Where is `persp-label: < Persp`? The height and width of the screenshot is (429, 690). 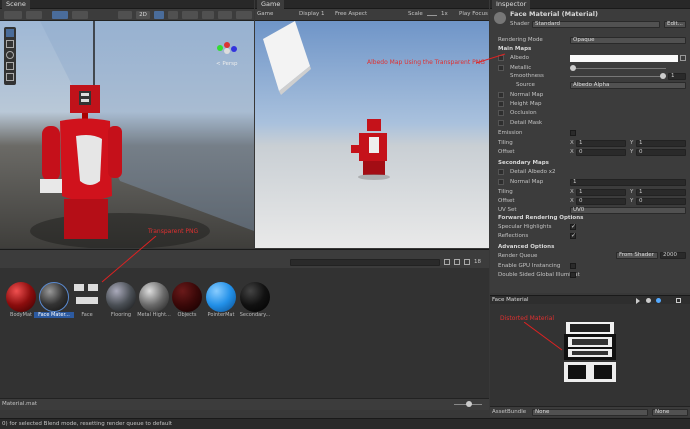
persp-label: < Persp is located at coordinates (226, 64).